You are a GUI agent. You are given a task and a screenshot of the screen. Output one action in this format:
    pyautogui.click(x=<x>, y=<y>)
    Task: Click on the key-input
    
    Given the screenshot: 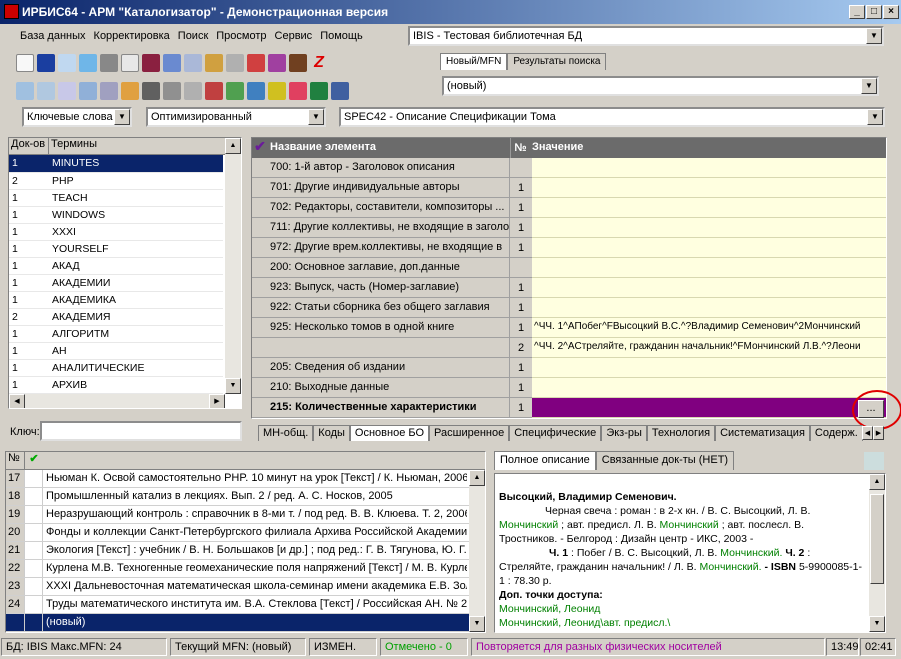 What is the action you would take?
    pyautogui.click(x=141, y=431)
    